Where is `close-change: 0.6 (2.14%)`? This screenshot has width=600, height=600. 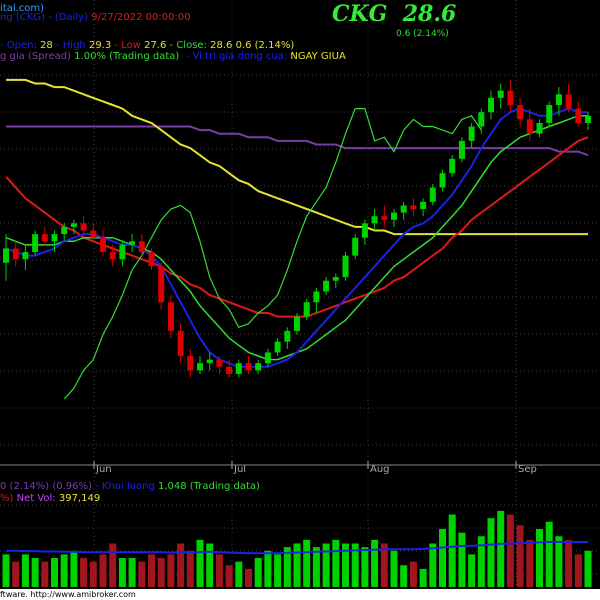
close-change: 0.6 (2.14%) is located at coordinates (265, 45).